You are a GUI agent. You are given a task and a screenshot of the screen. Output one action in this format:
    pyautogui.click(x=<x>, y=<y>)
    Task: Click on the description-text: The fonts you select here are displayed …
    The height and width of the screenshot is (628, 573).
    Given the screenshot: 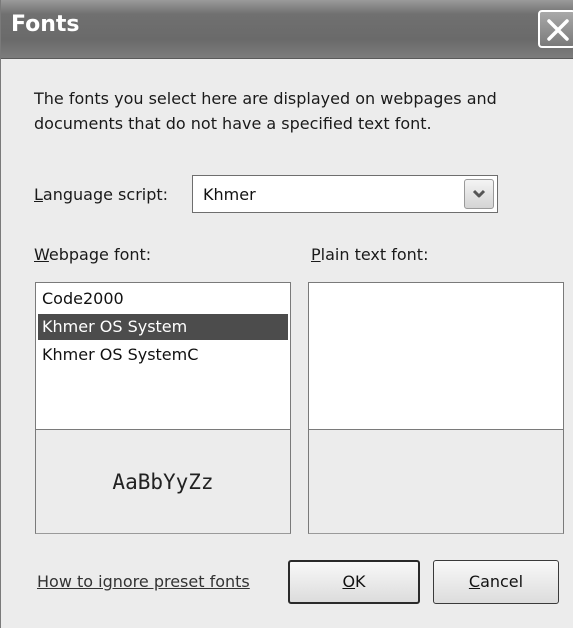 What is the action you would take?
    pyautogui.click(x=265, y=111)
    